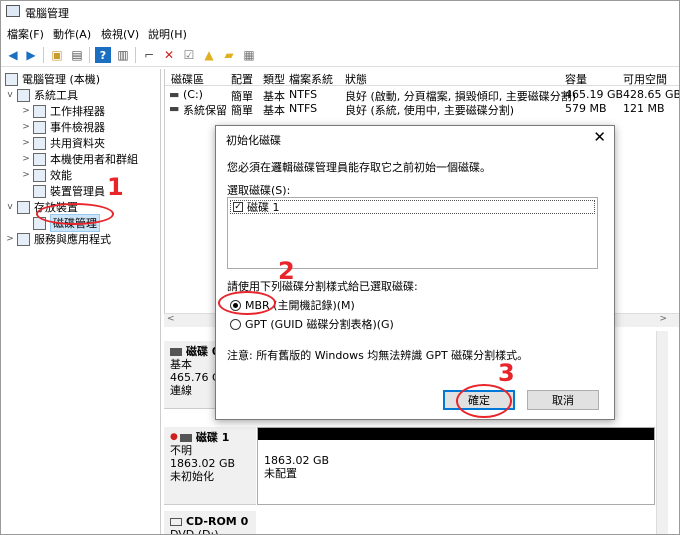  Describe the element at coordinates (378, 355) in the screenshot. I see `gpt-note: 注意: 所有舊版的 Windows 均無法辨識 GPT 磁碟分割樣式。` at that location.